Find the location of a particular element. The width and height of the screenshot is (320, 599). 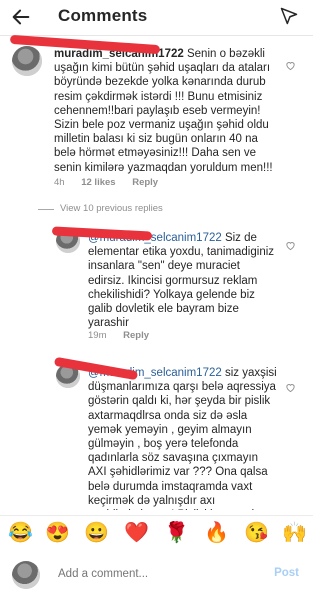

send-icon is located at coordinates (289, 16).